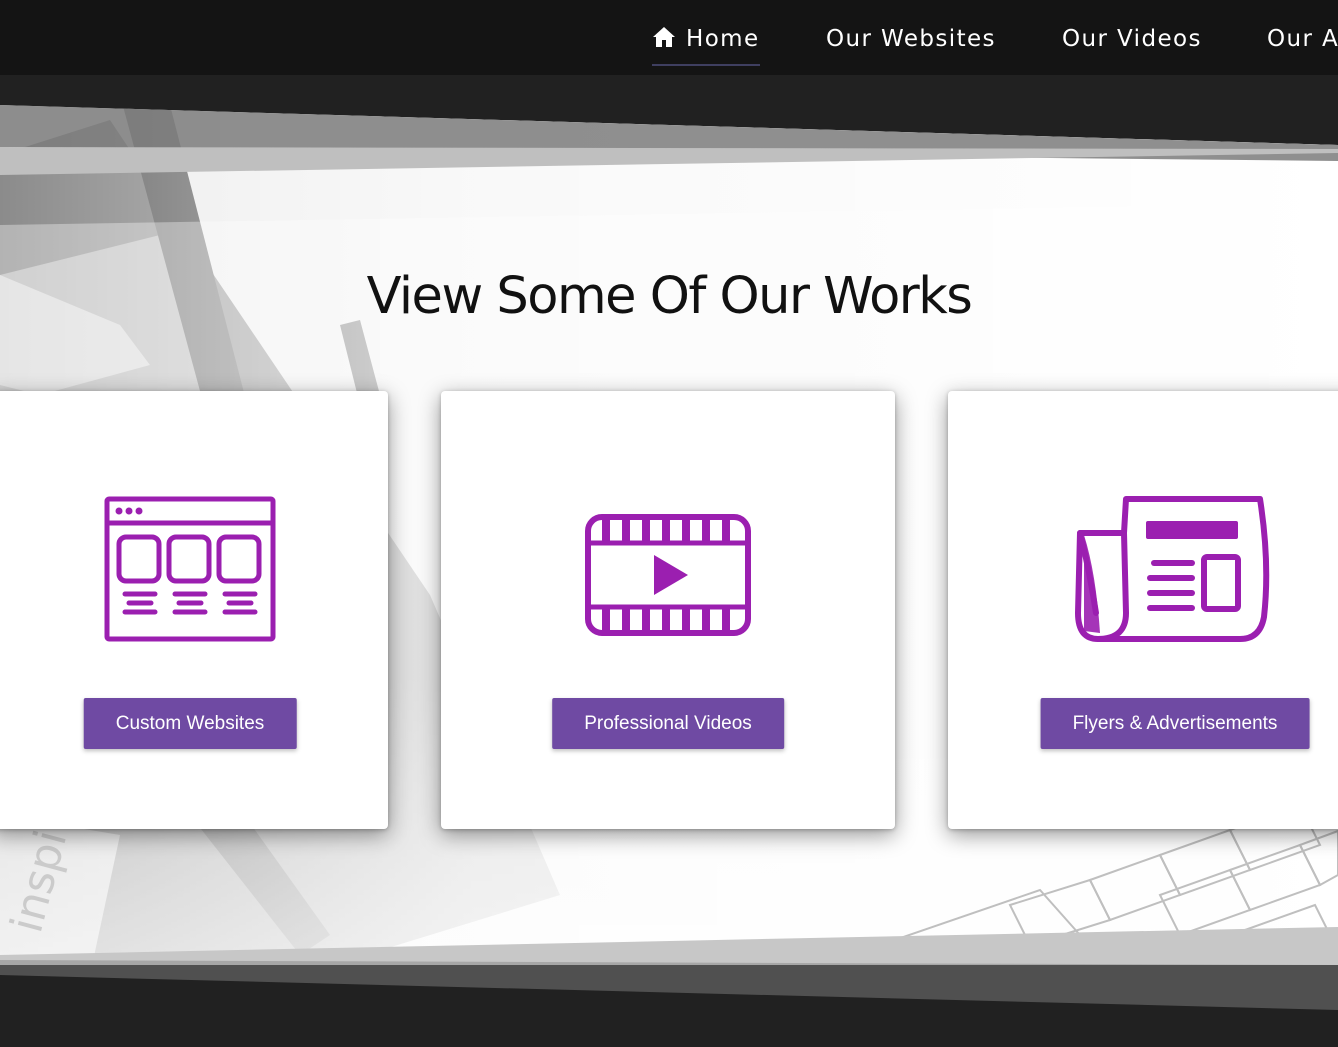 The image size is (1338, 1047). Describe the element at coordinates (190, 723) in the screenshot. I see `custom-websites-button: Custom Websites` at that location.